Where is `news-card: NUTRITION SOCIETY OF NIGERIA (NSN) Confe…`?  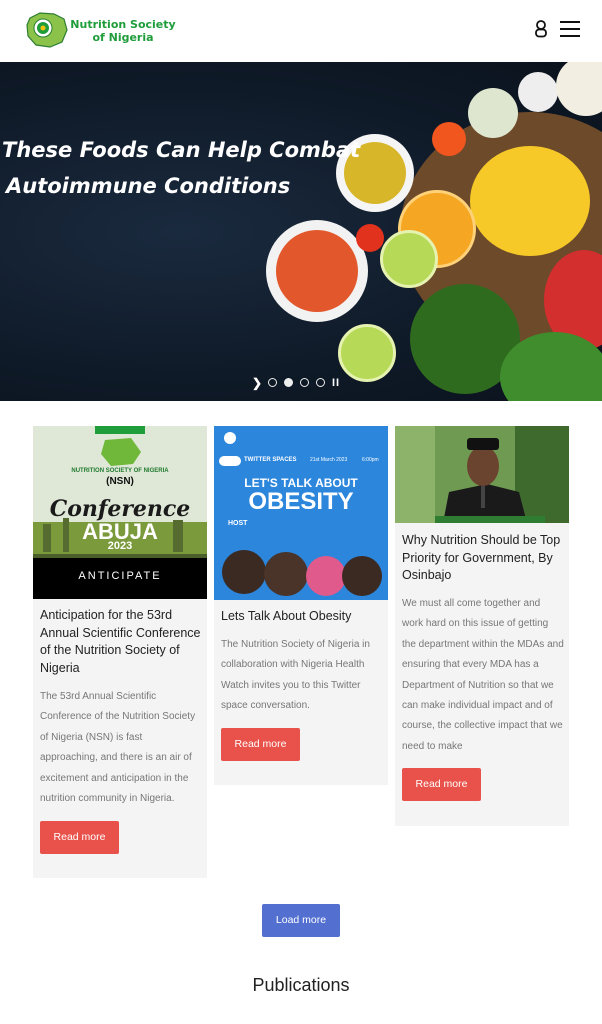 news-card: NUTRITION SOCIETY OF NIGERIA (NSN) Confe… is located at coordinates (120, 652).